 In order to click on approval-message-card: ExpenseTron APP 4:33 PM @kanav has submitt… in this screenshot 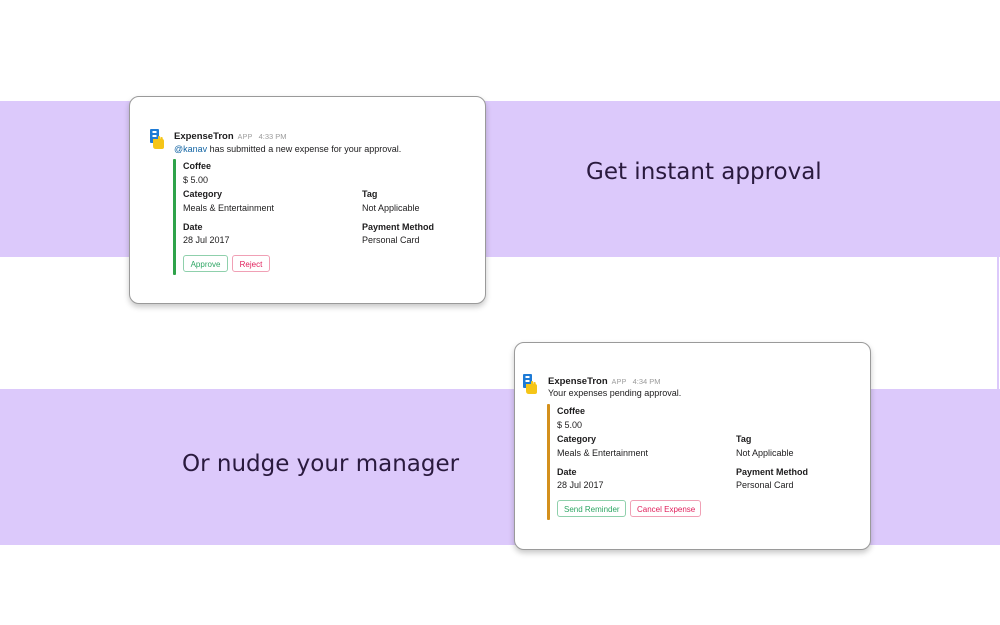, I will do `click(307, 200)`.